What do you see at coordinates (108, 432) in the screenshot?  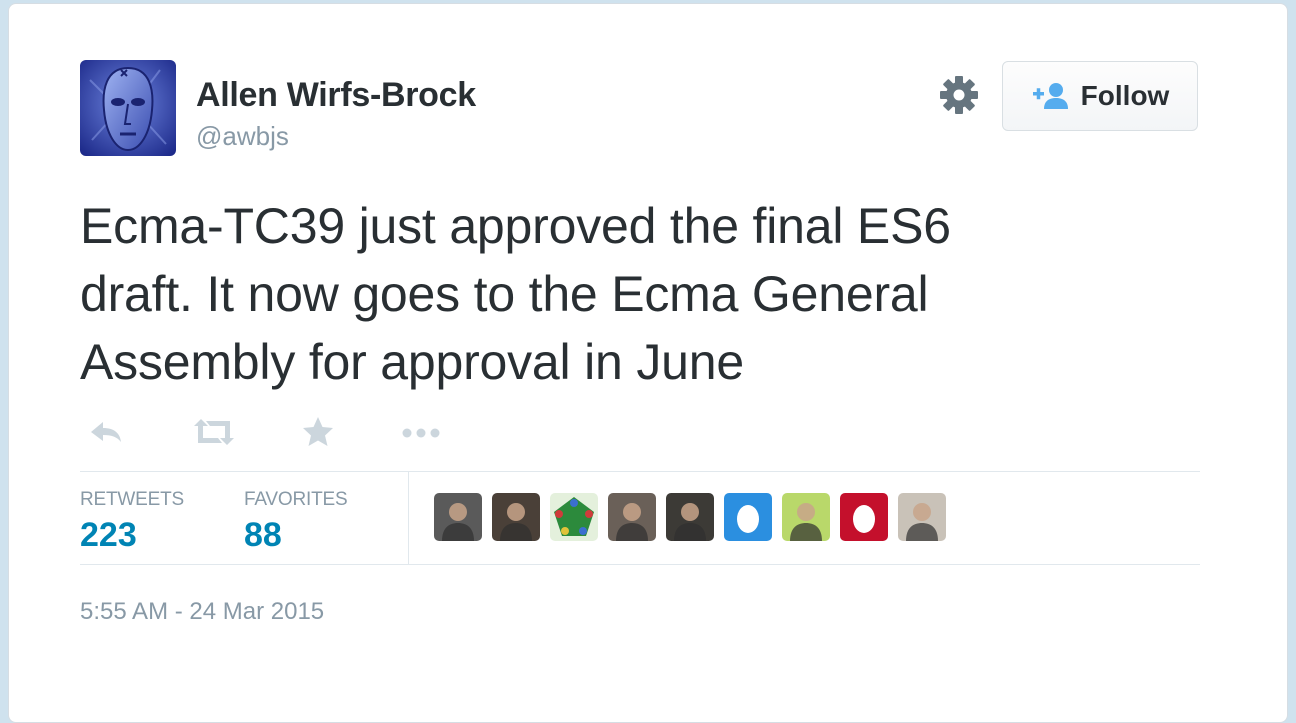 I see `reply-icon` at bounding box center [108, 432].